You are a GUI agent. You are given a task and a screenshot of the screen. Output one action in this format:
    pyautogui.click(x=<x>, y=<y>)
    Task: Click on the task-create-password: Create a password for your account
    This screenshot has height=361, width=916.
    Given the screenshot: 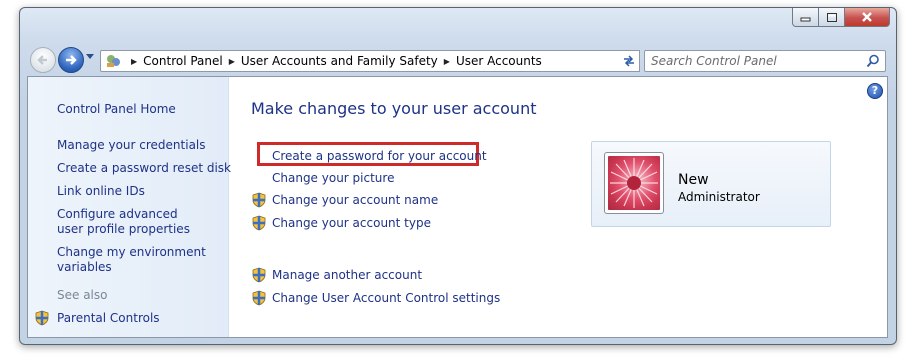 What is the action you would take?
    pyautogui.click(x=379, y=156)
    